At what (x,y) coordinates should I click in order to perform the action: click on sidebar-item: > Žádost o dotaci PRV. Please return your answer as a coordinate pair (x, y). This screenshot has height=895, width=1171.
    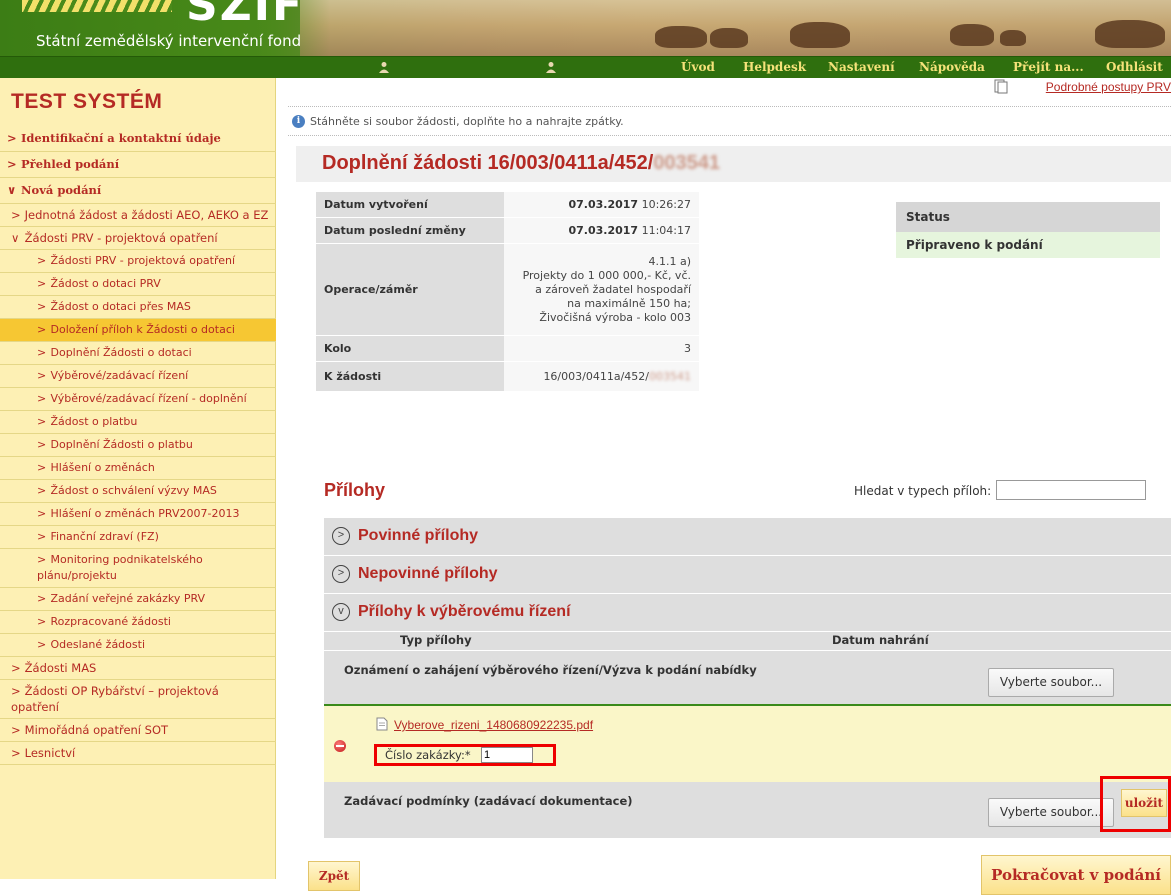
    Looking at the image, I should click on (138, 284).